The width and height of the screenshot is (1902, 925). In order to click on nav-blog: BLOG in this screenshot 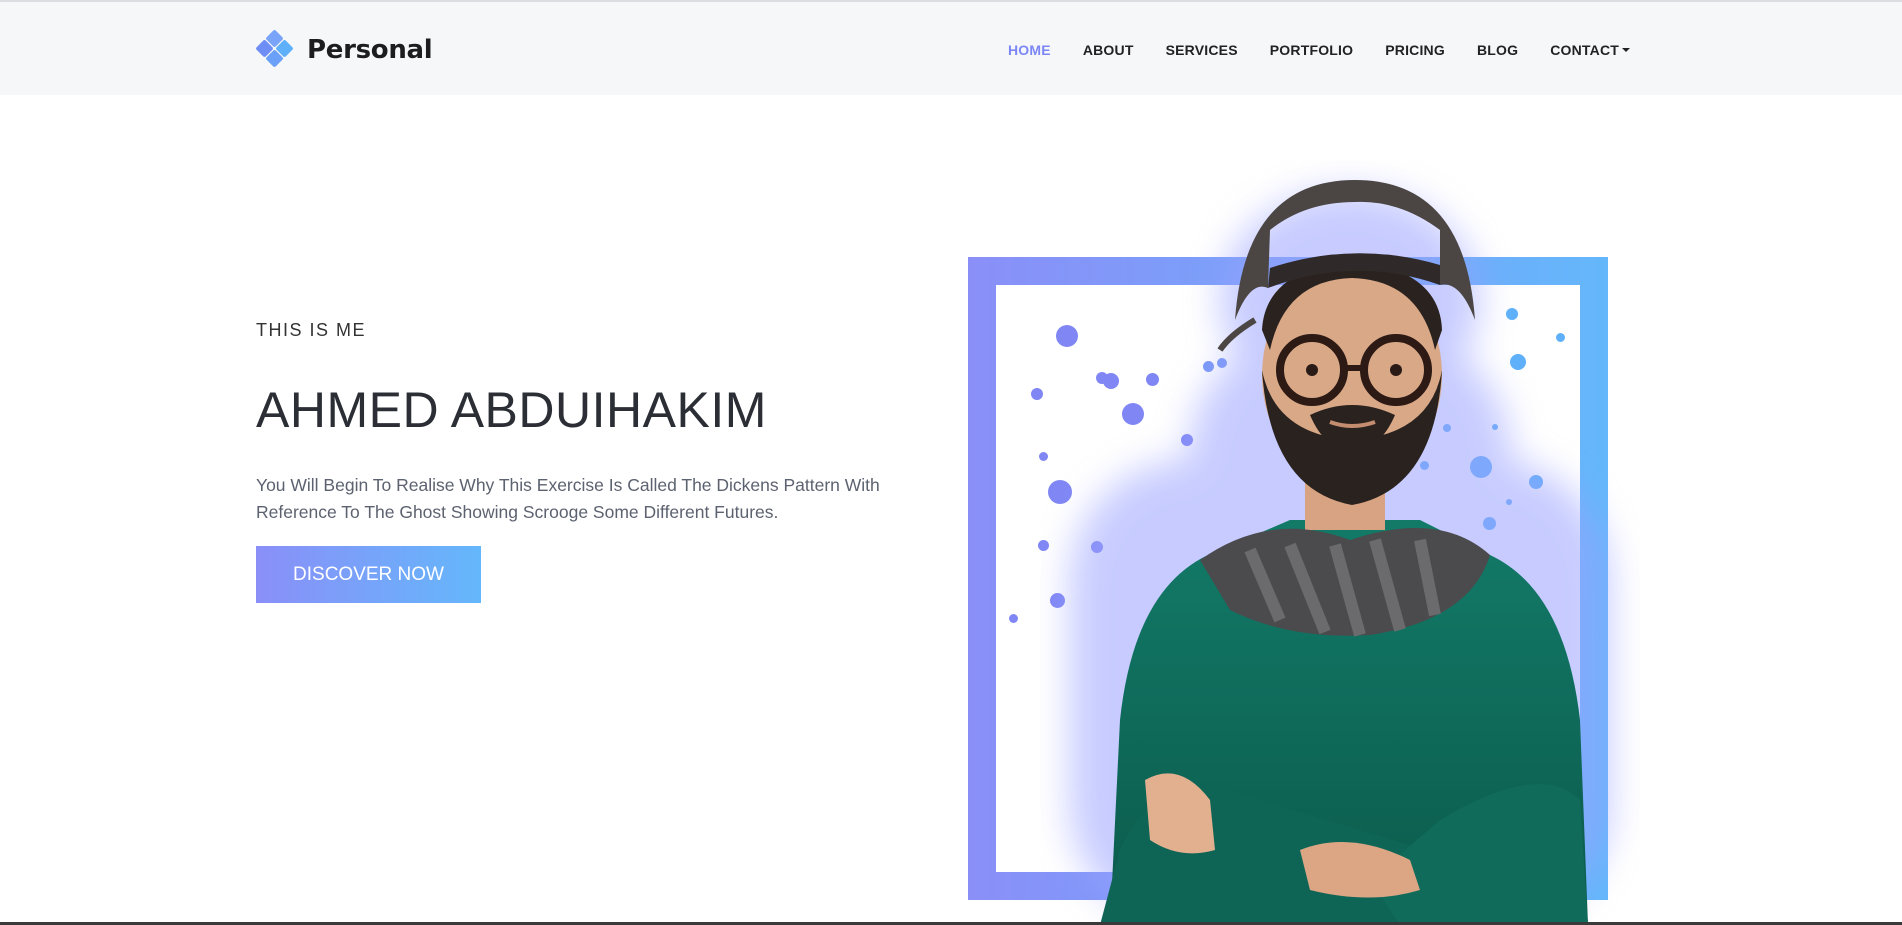, I will do `click(1497, 50)`.